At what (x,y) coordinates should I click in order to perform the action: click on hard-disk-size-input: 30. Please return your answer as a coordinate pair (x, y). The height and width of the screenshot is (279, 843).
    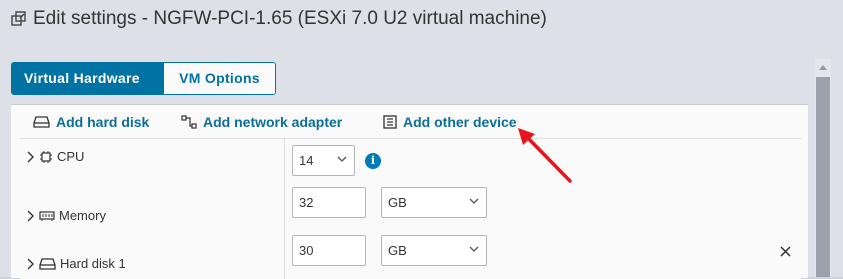
    Looking at the image, I should click on (329, 250).